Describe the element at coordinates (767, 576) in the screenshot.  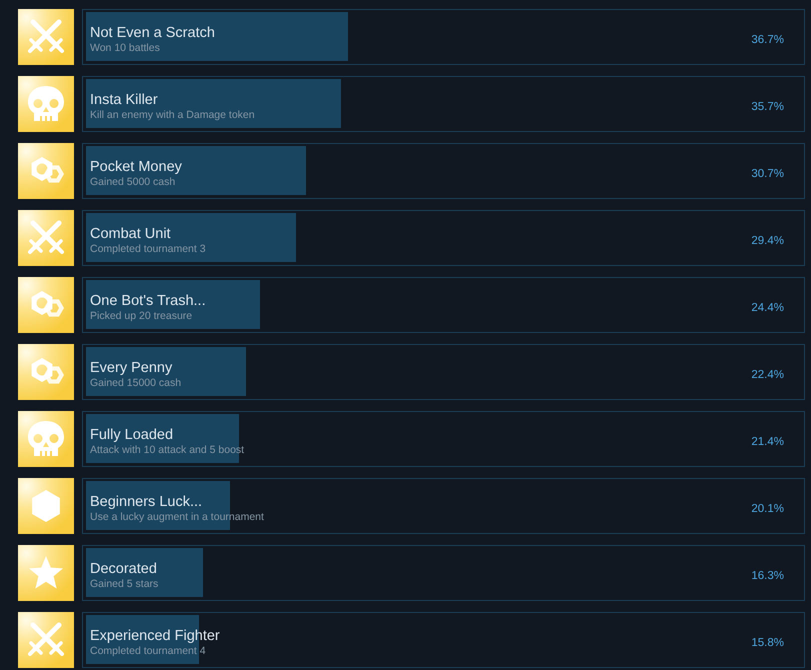
I see `unlock-percentage: 16.3%` at that location.